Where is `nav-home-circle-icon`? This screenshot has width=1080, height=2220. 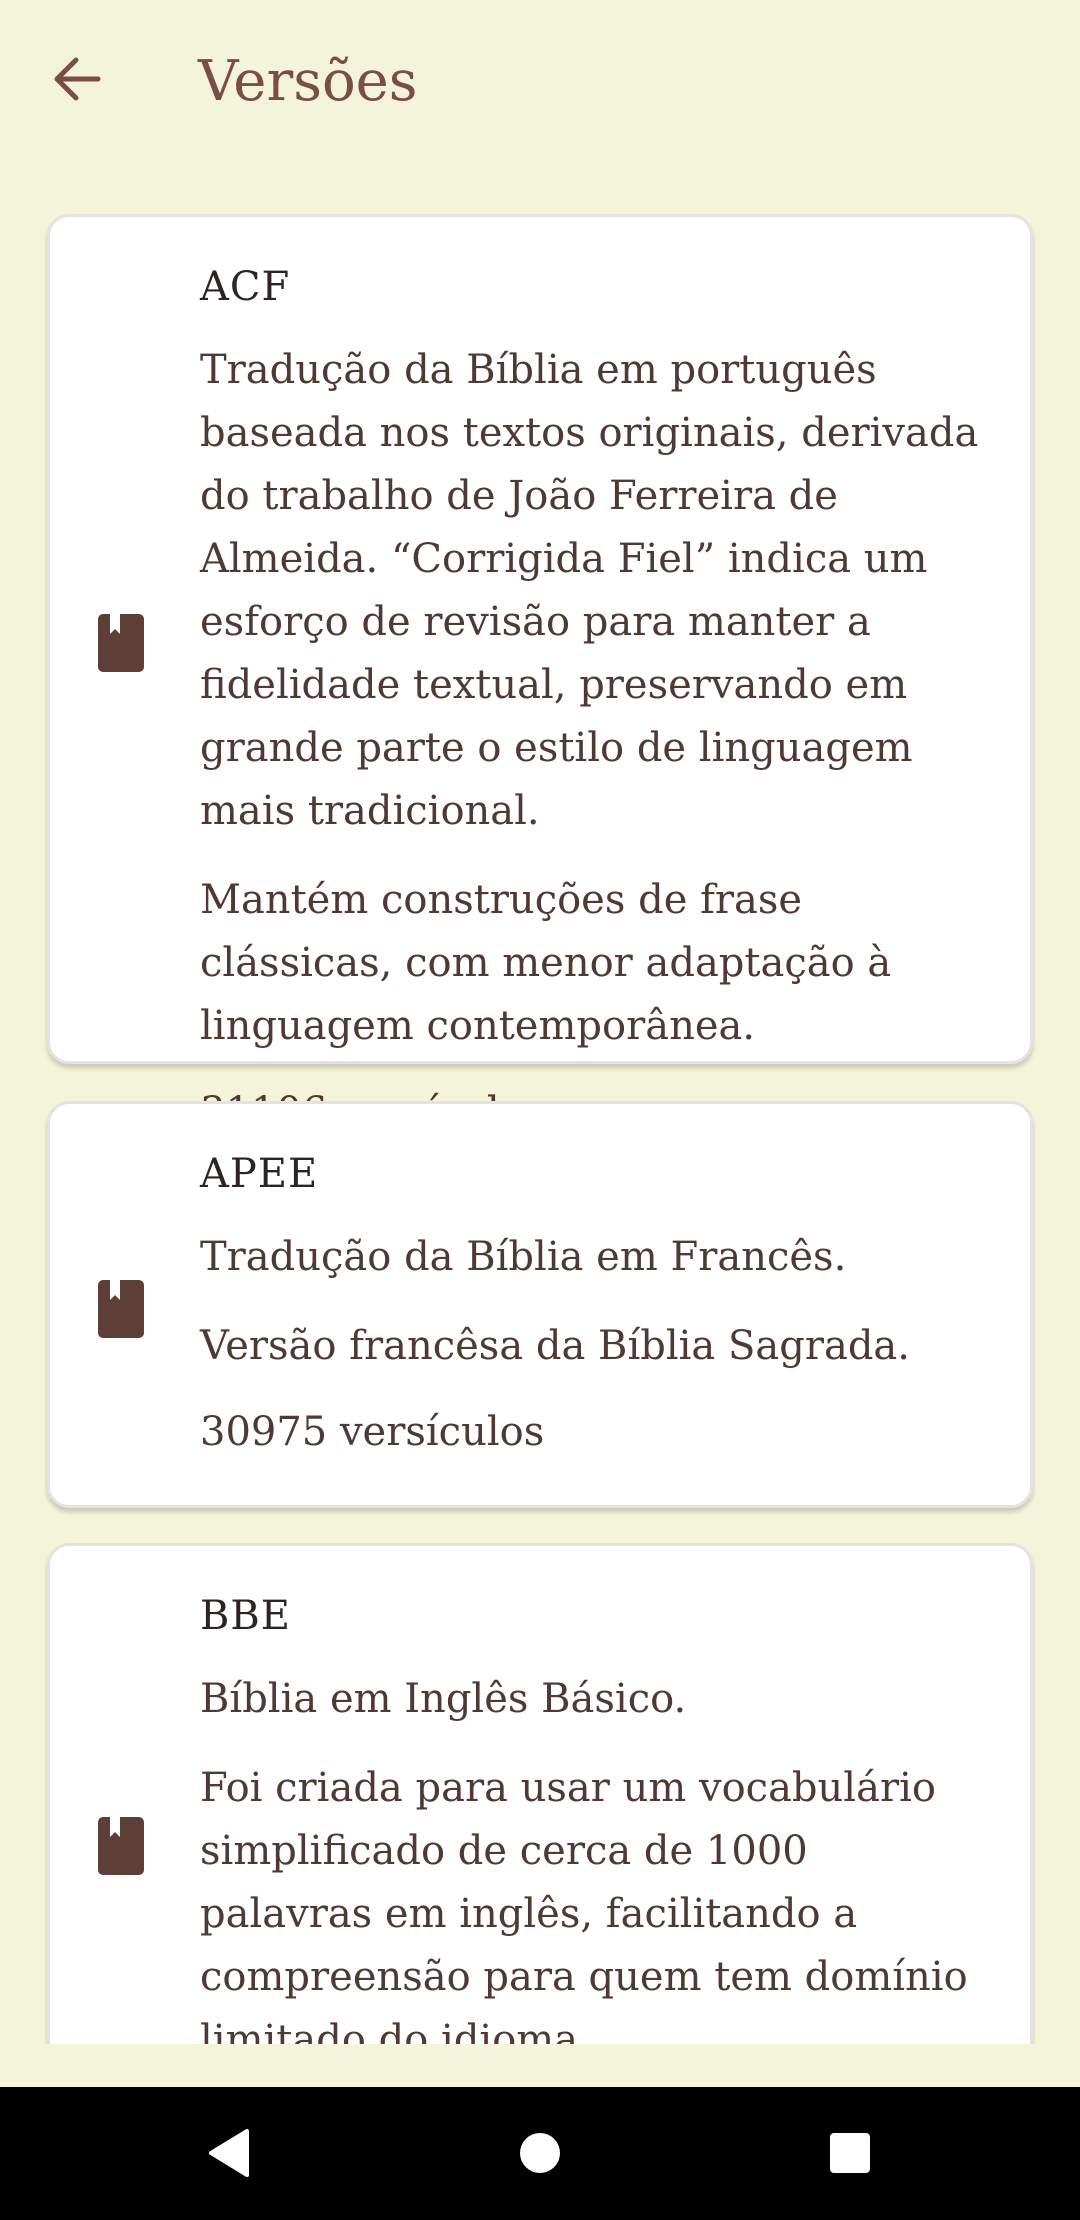 nav-home-circle-icon is located at coordinates (540, 2153).